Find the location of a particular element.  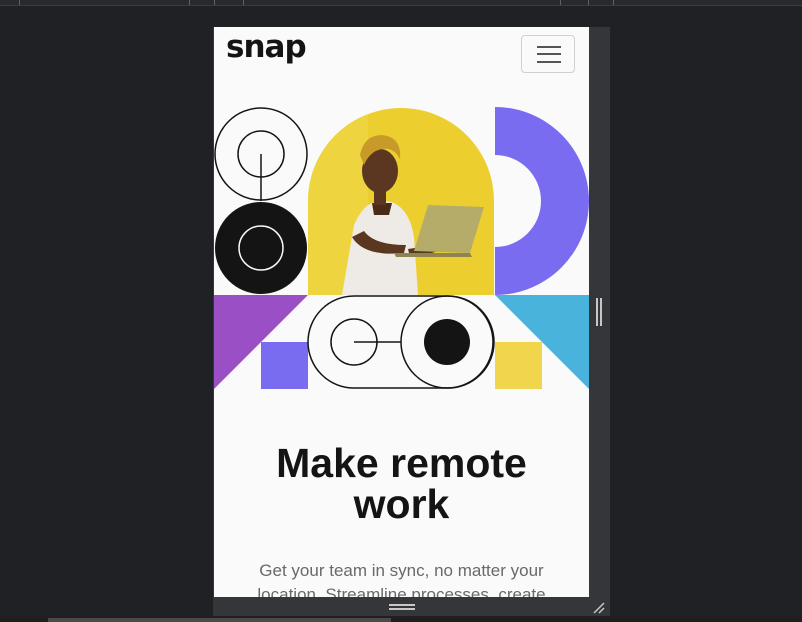

resize-handle-corner is located at coordinates (599, 607).